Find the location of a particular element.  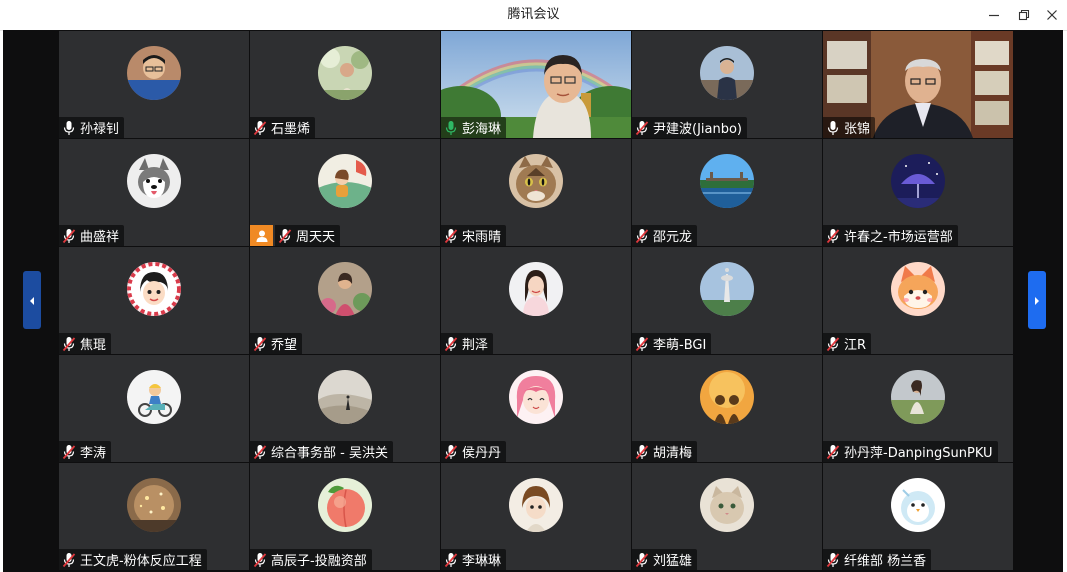

participant-tile: 刘猛雄 is located at coordinates (727, 516).